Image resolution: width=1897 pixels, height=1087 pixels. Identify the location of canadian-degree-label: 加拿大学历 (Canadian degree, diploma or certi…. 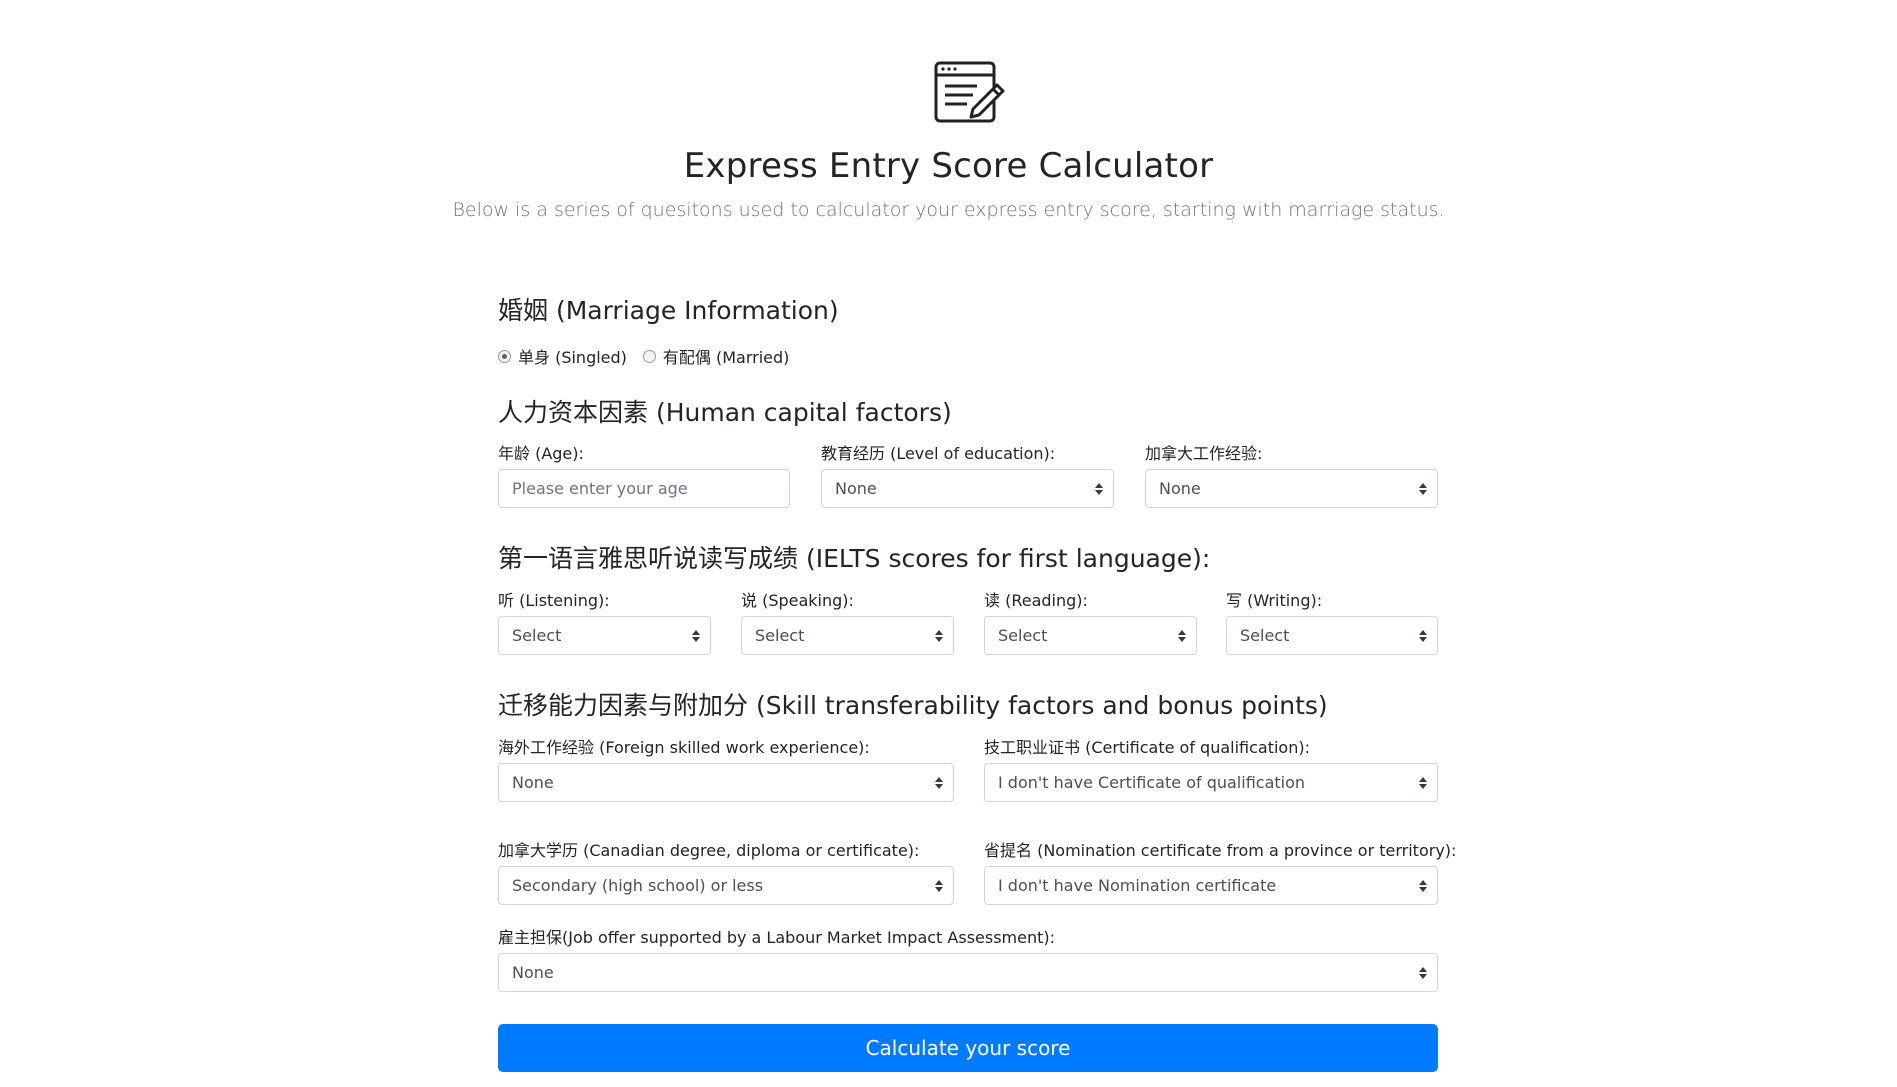
(709, 850).